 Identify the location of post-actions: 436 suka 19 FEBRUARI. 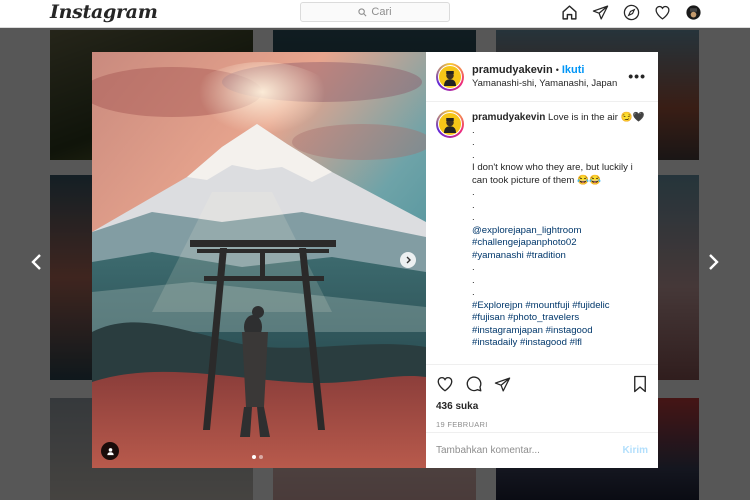
(542, 396).